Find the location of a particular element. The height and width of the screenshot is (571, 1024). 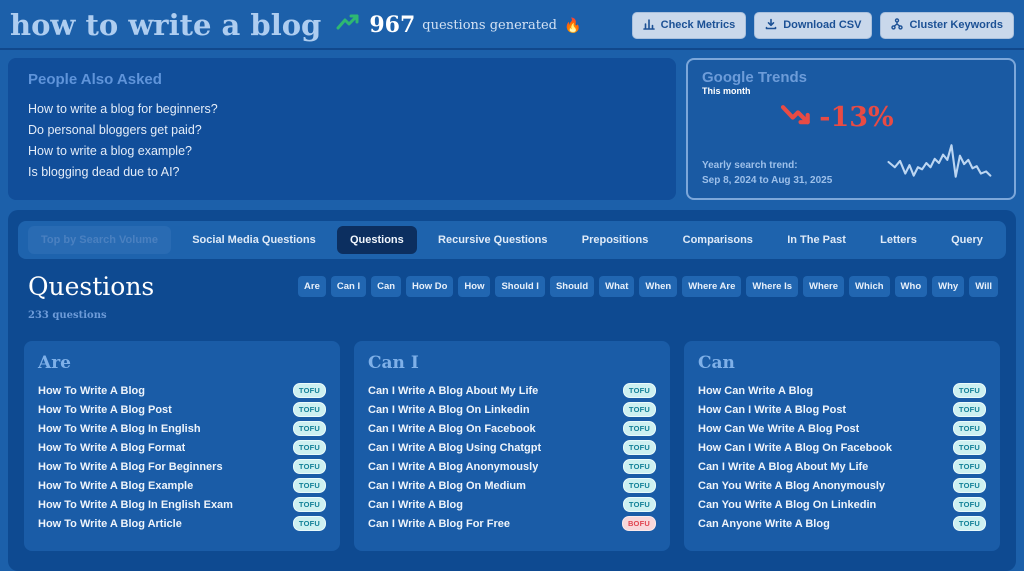

question-row: How To Write A Blog TOFU is located at coordinates (182, 390).